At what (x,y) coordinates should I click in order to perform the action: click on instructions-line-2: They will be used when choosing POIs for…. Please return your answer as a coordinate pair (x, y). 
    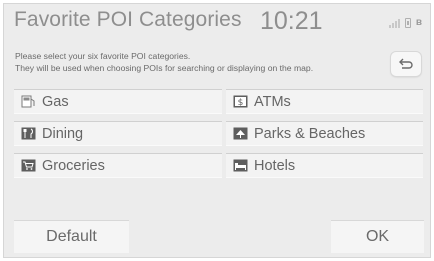
    Looking at the image, I should click on (164, 68).